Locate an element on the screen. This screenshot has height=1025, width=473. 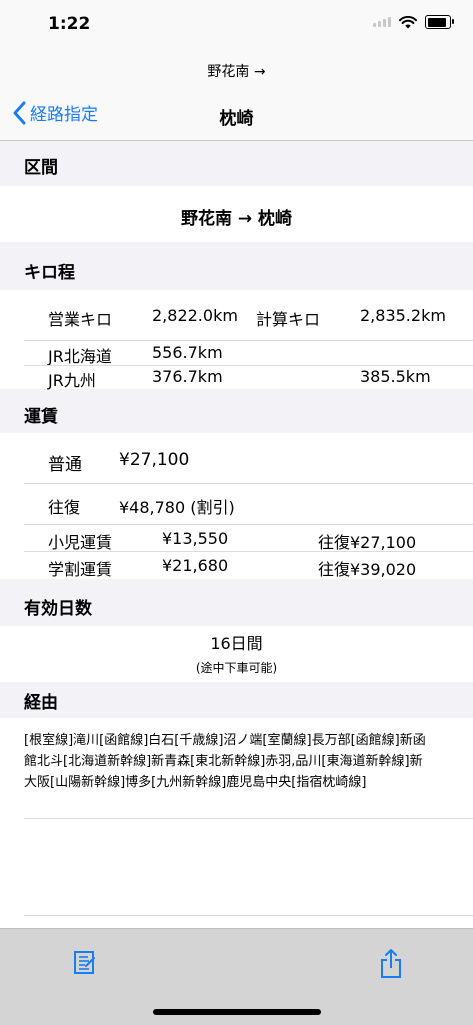
jr-hokkaido-value: 556.7km is located at coordinates (187, 352).